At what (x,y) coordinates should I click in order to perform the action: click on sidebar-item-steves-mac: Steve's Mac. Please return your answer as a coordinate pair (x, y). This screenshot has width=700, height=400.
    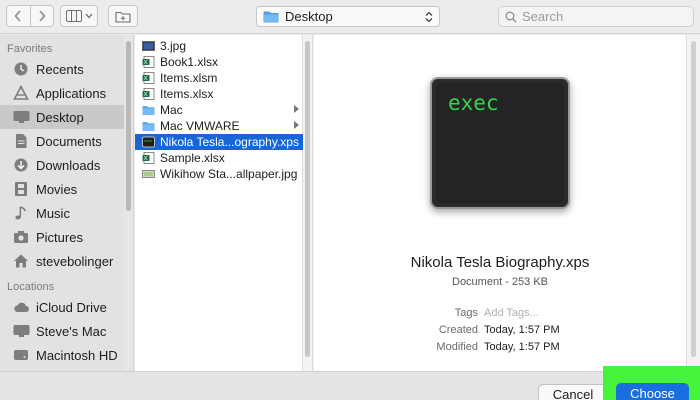
    Looking at the image, I should click on (62, 331).